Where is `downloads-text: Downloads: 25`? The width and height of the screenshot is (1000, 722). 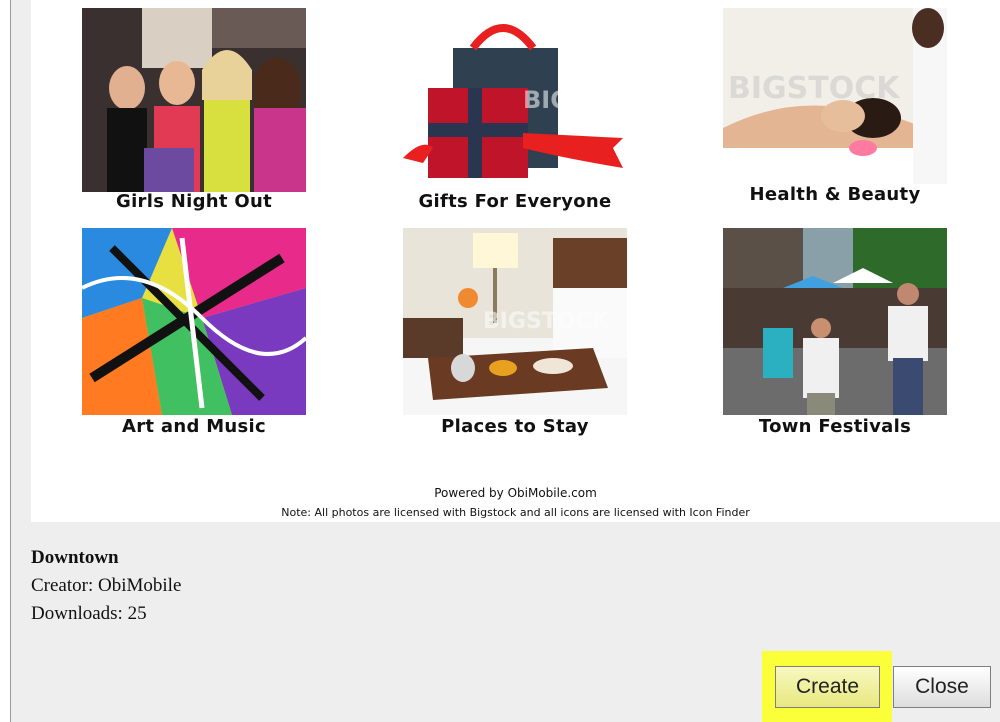
downloads-text: Downloads: 25 is located at coordinates (89, 613).